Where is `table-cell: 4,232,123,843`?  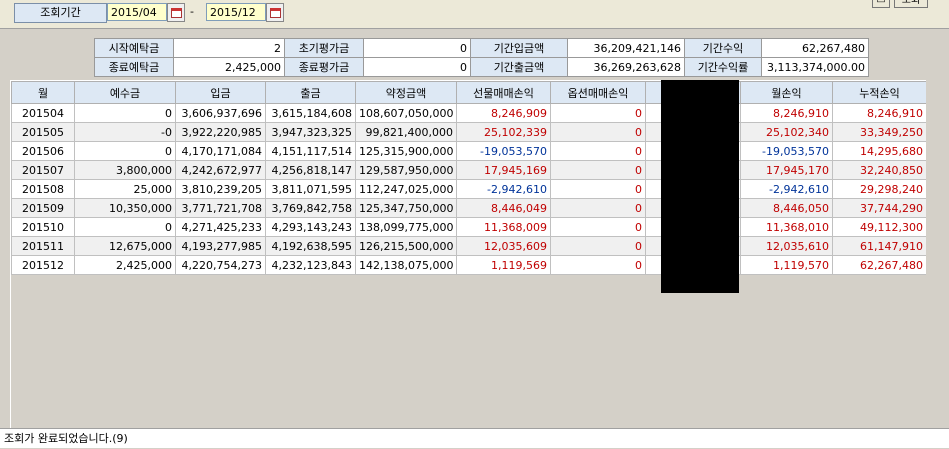
table-cell: 4,232,123,843 is located at coordinates (310, 265).